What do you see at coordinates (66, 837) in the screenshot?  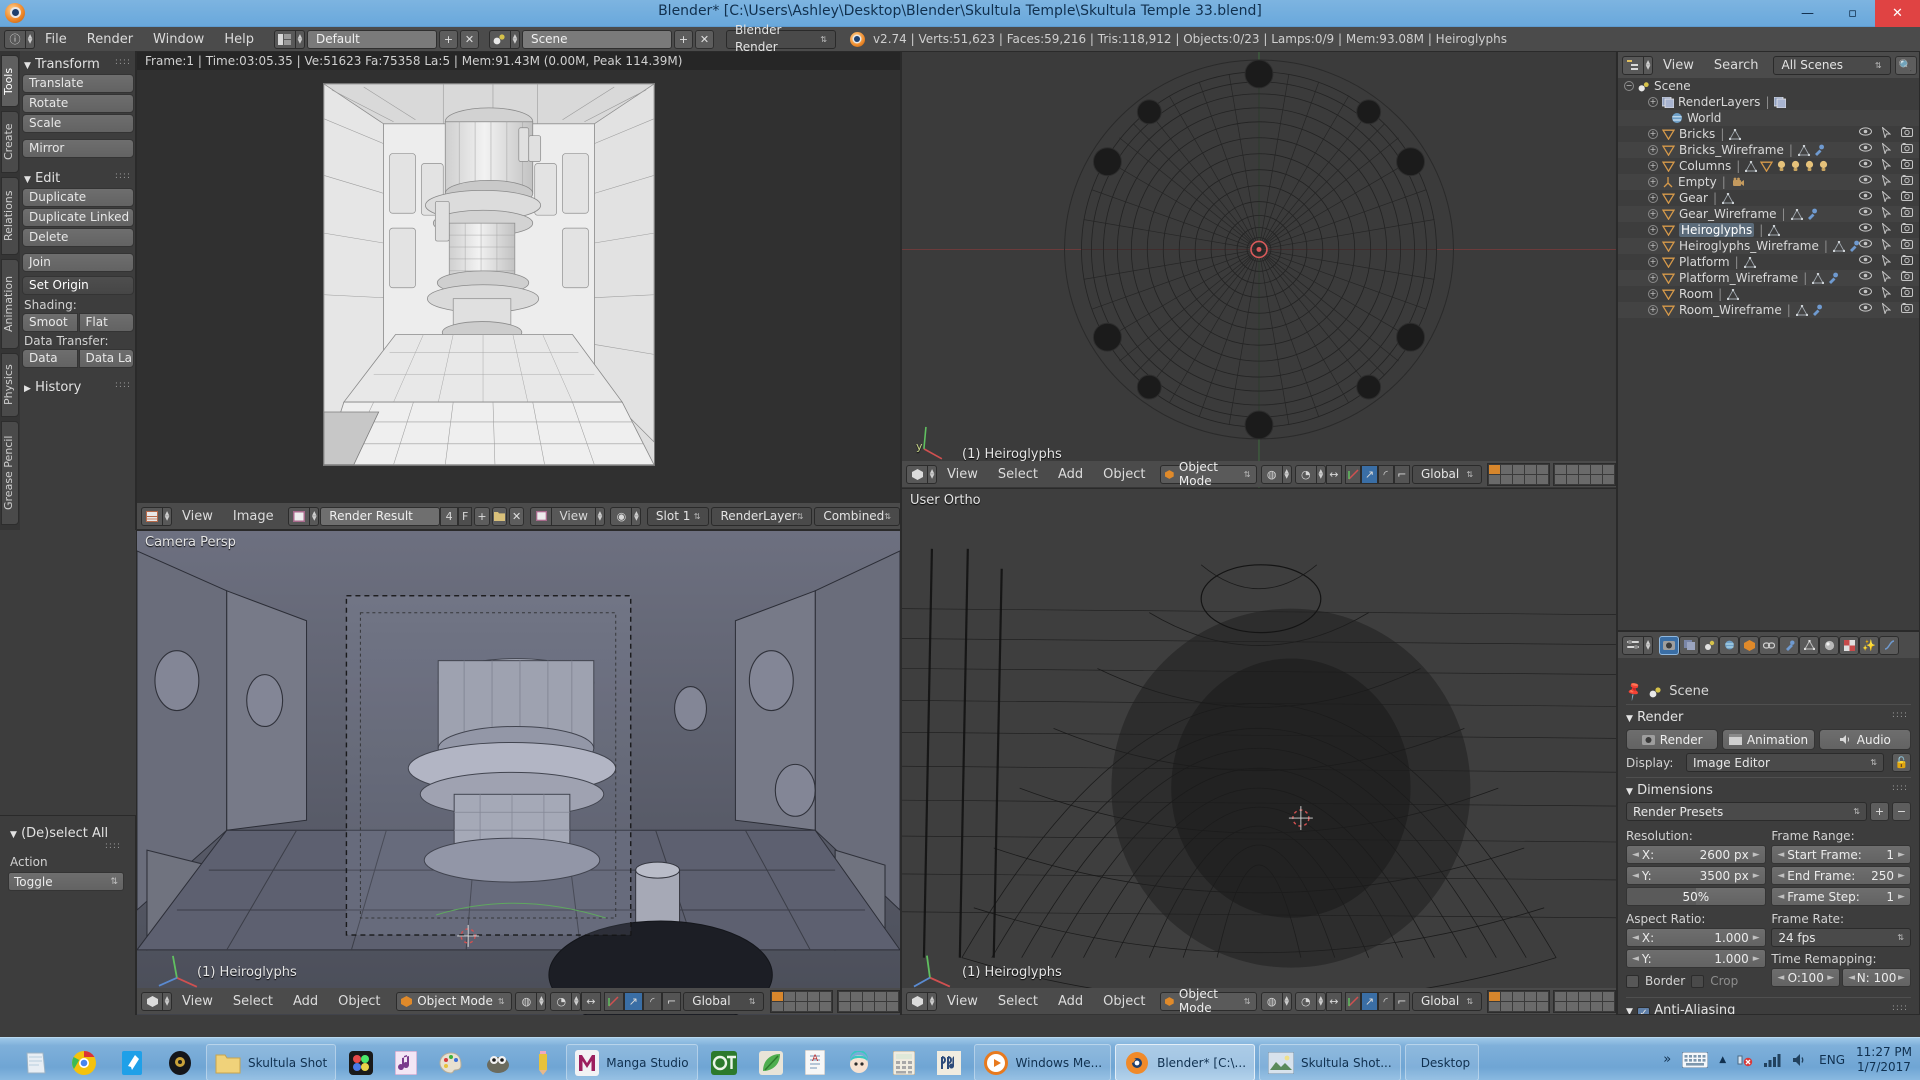 I see `panel-header-deselect-all: ▼ (De)select All ::::` at bounding box center [66, 837].